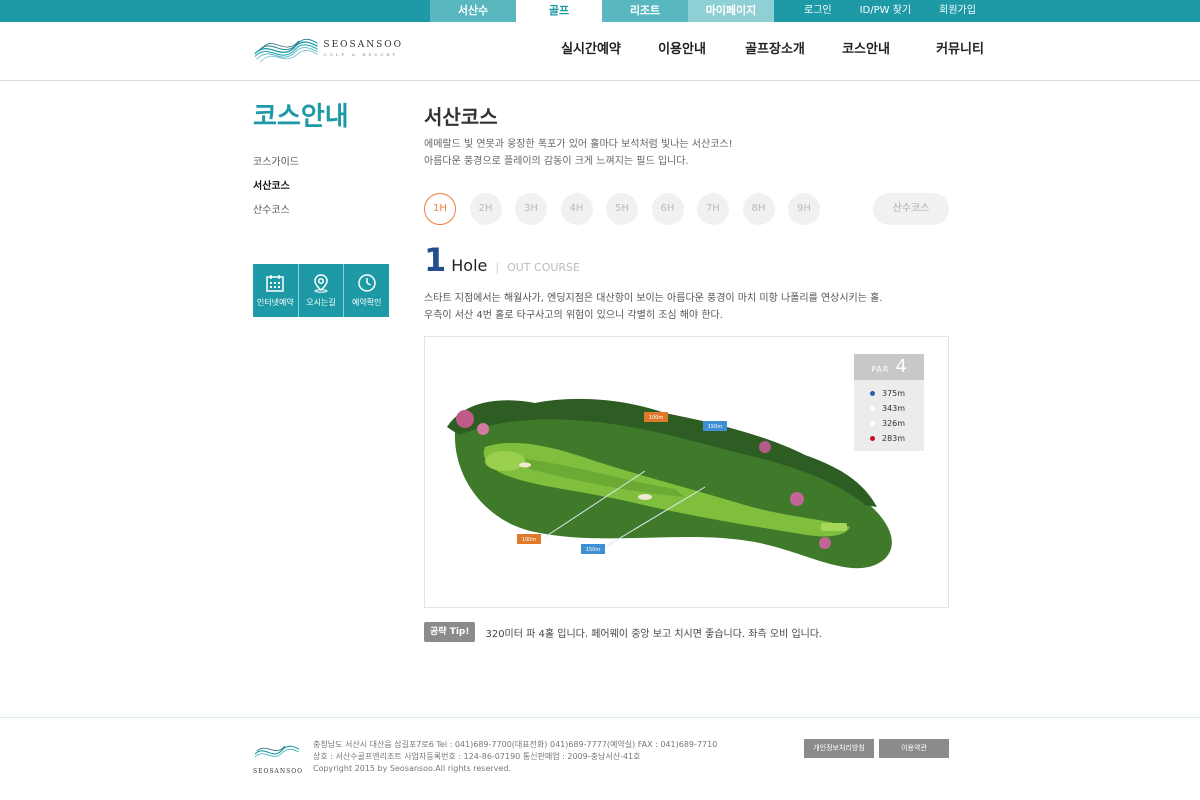 The height and width of the screenshot is (800, 1200). I want to click on description-line: 아름다운 풍경으로 플레이의 감동이 크게 느껴지는 필드 입니다., so click(556, 161).